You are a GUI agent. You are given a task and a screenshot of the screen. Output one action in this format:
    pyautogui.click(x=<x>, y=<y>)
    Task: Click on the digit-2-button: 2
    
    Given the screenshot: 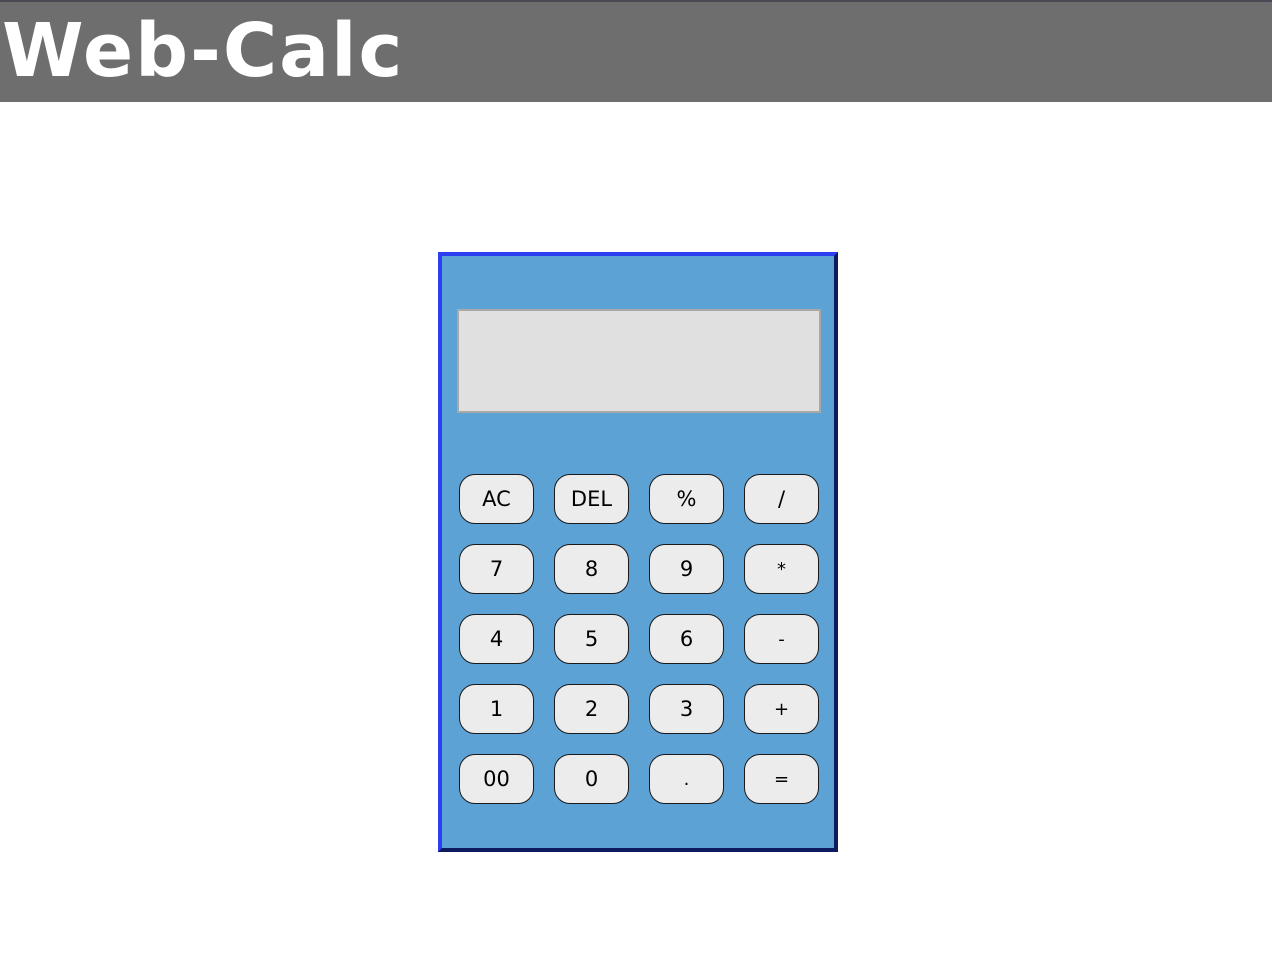 What is the action you would take?
    pyautogui.click(x=591, y=709)
    